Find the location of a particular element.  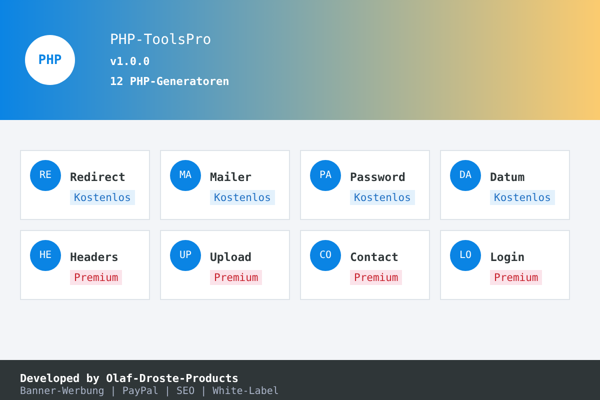

version-label: v1.0.0 is located at coordinates (130, 61).